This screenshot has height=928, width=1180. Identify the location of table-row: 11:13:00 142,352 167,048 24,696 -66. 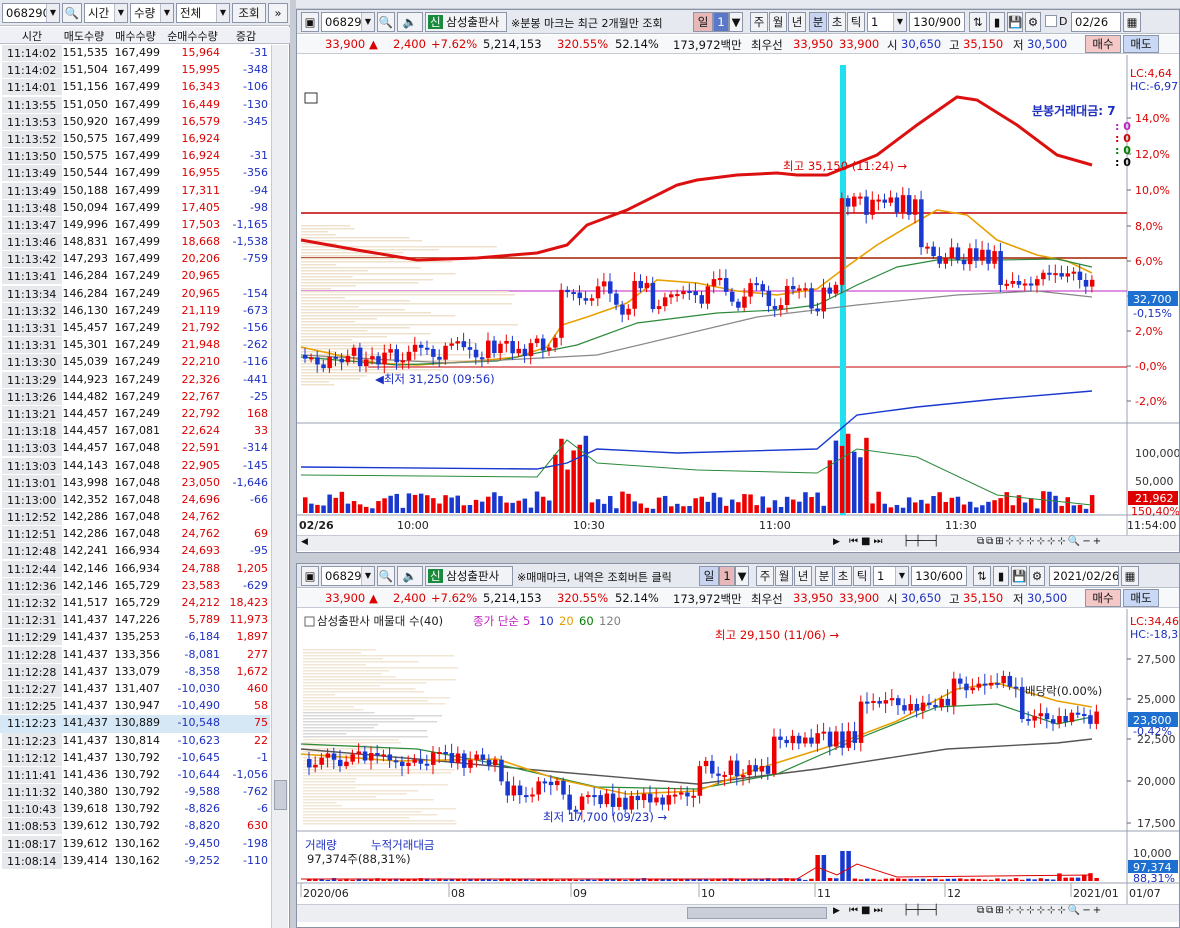
(135, 500).